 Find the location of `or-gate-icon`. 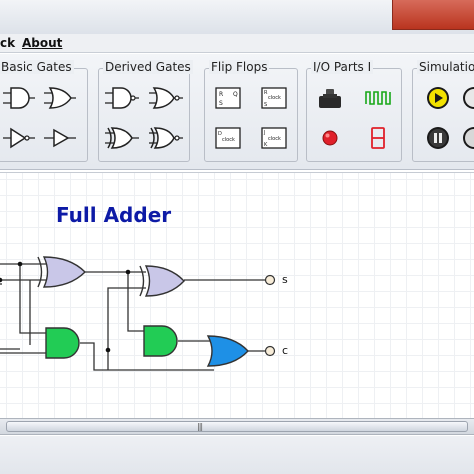

or-gate-icon is located at coordinates (60, 98).